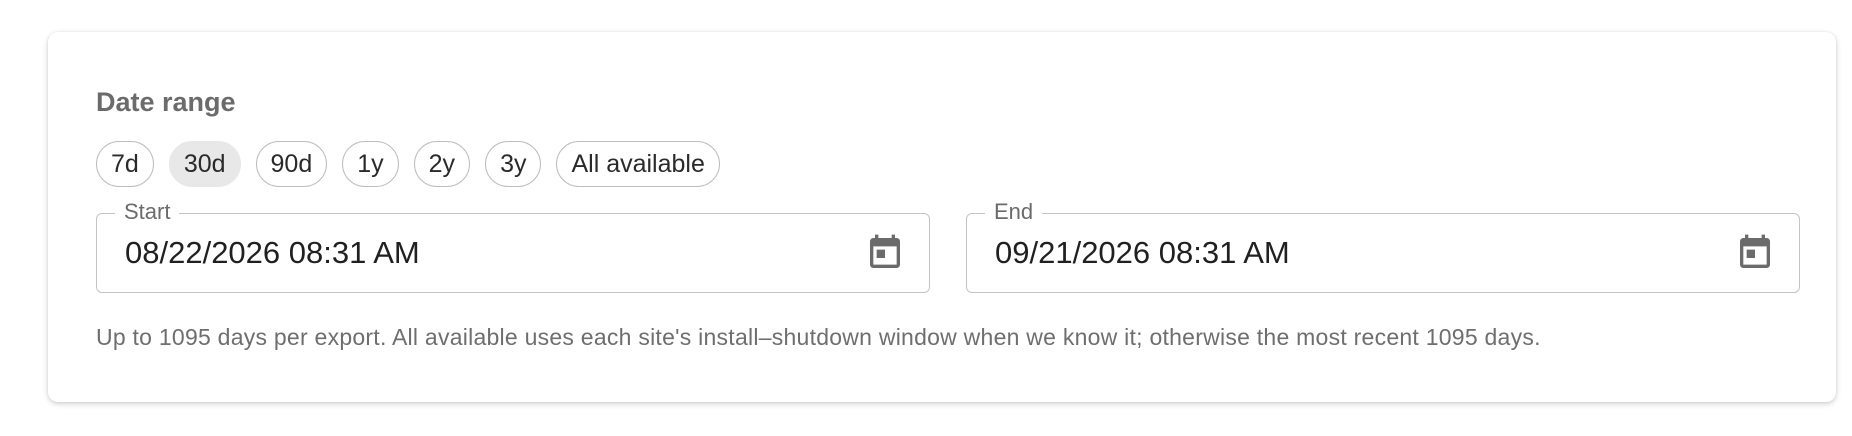 Image resolution: width=1852 pixels, height=436 pixels. What do you see at coordinates (272, 253) in the screenshot?
I see `start-date-input: 08/22/2026 08:31 AM` at bounding box center [272, 253].